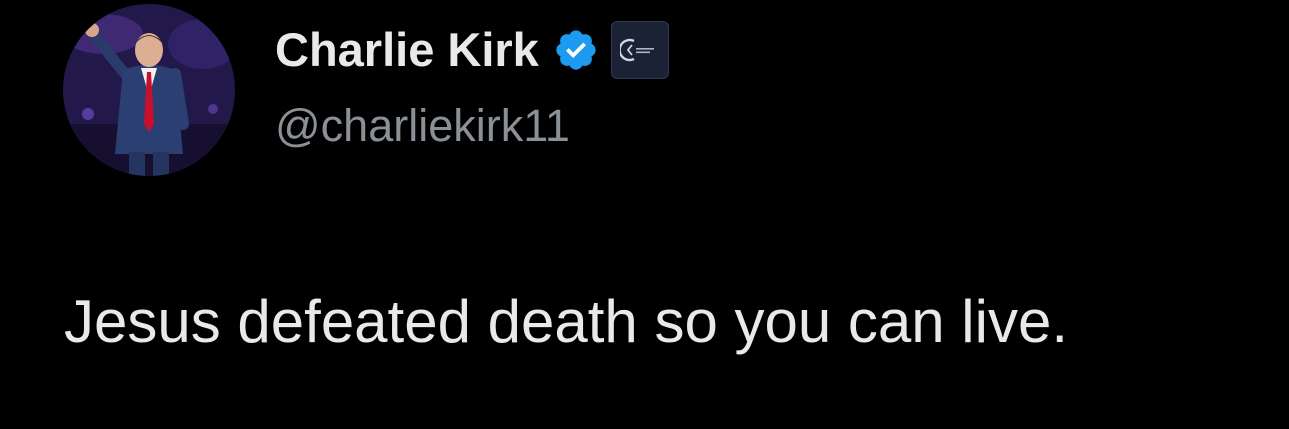  I want to click on avatar-photo-icon, so click(149, 90).